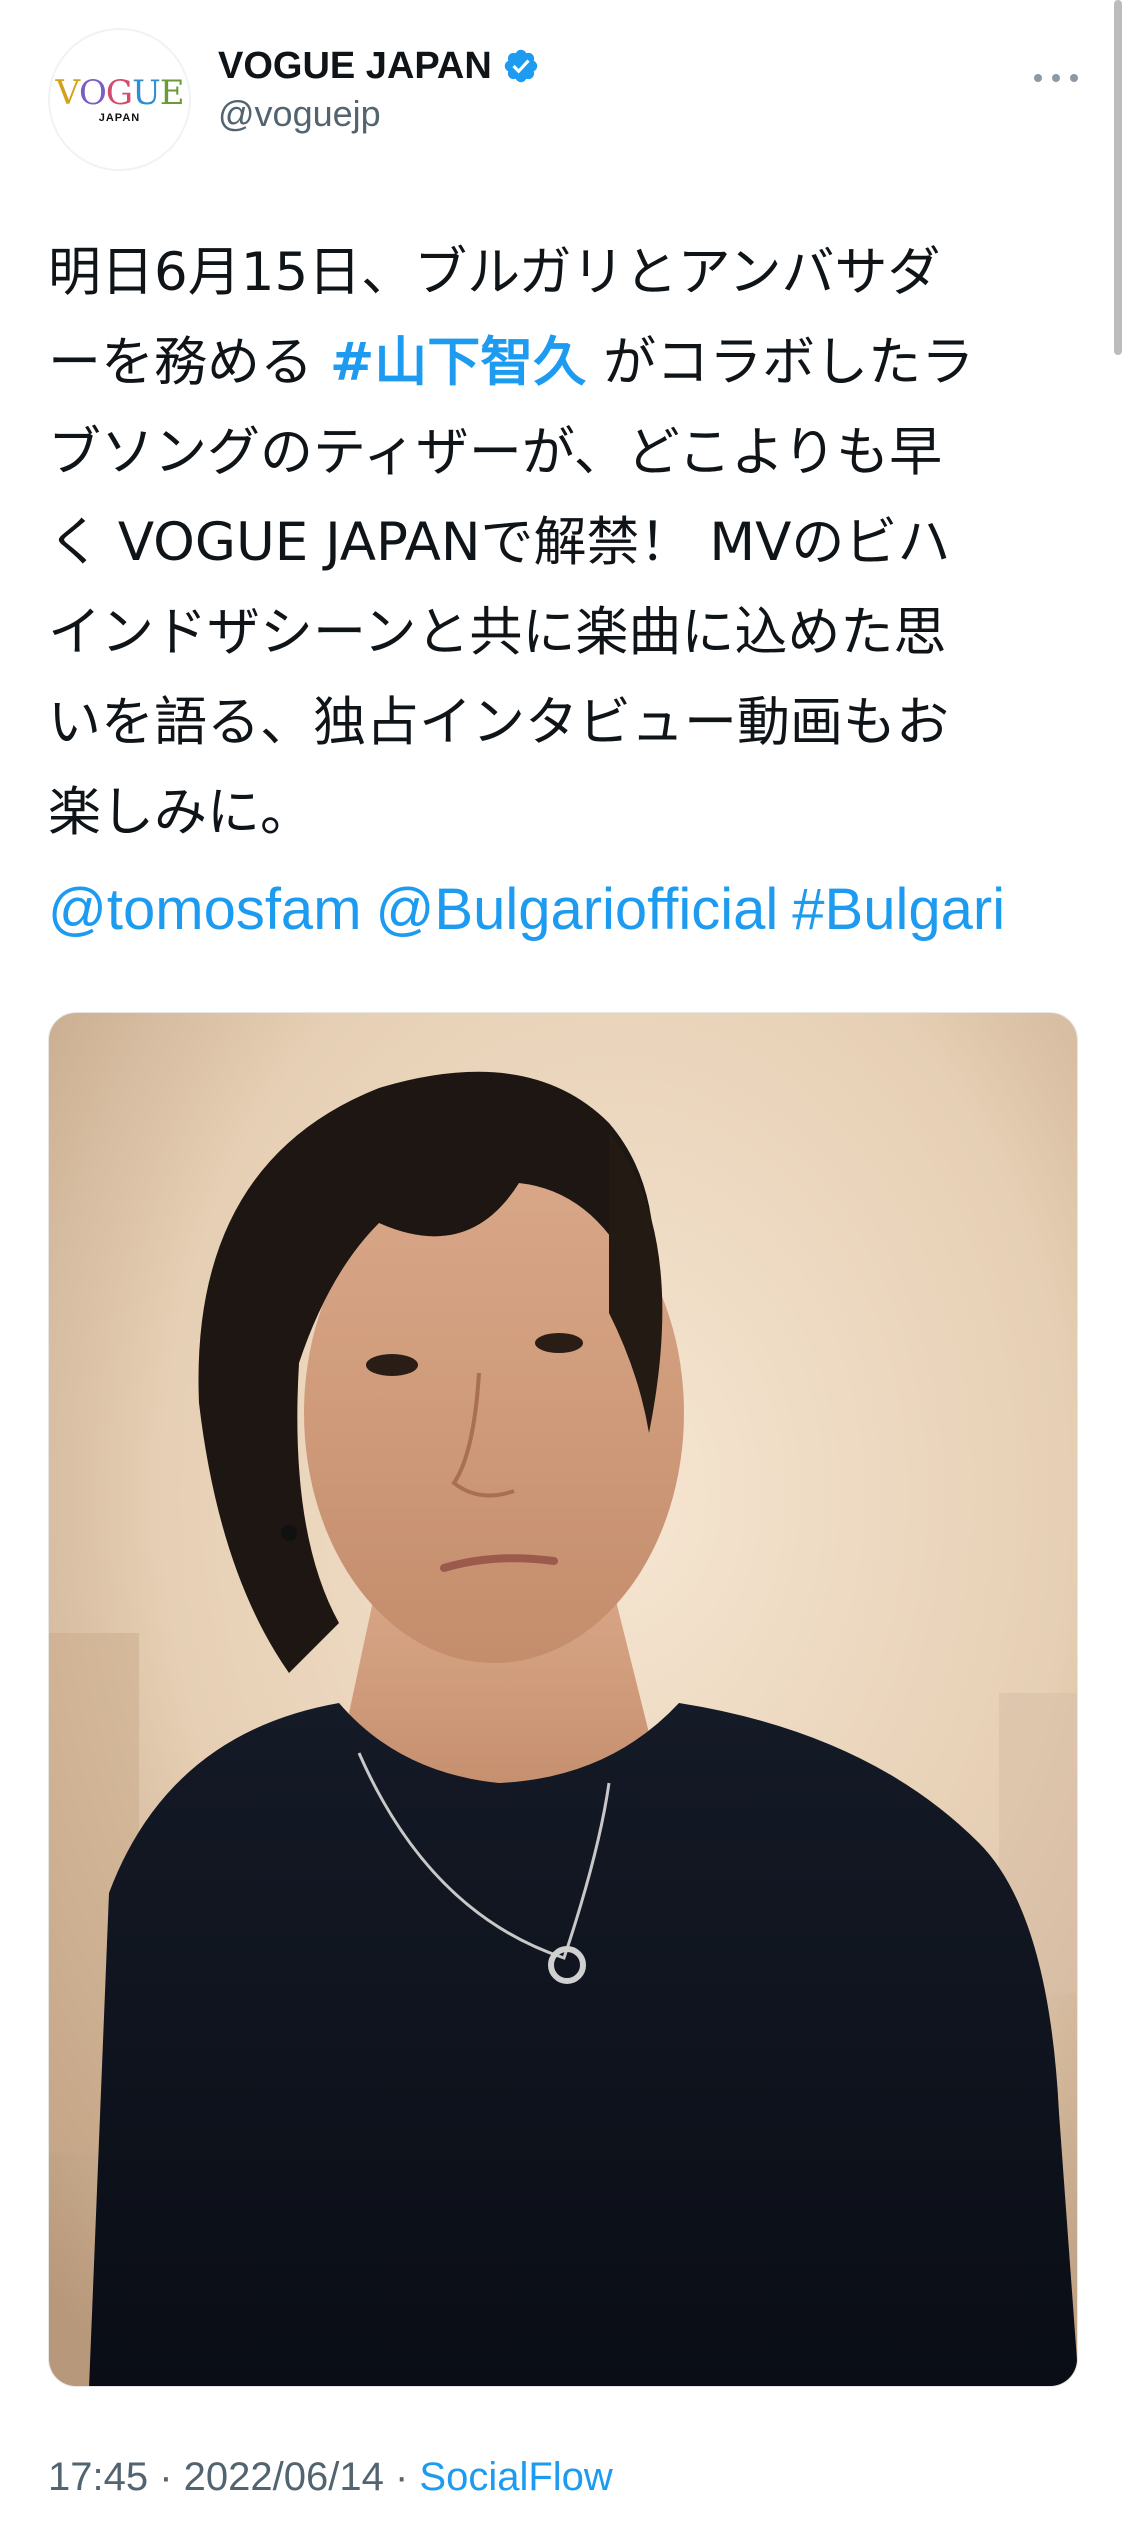 The image size is (1125, 2525). Describe the element at coordinates (898, 909) in the screenshot. I see `hashtag-link-bulgari: #Bulgari` at that location.